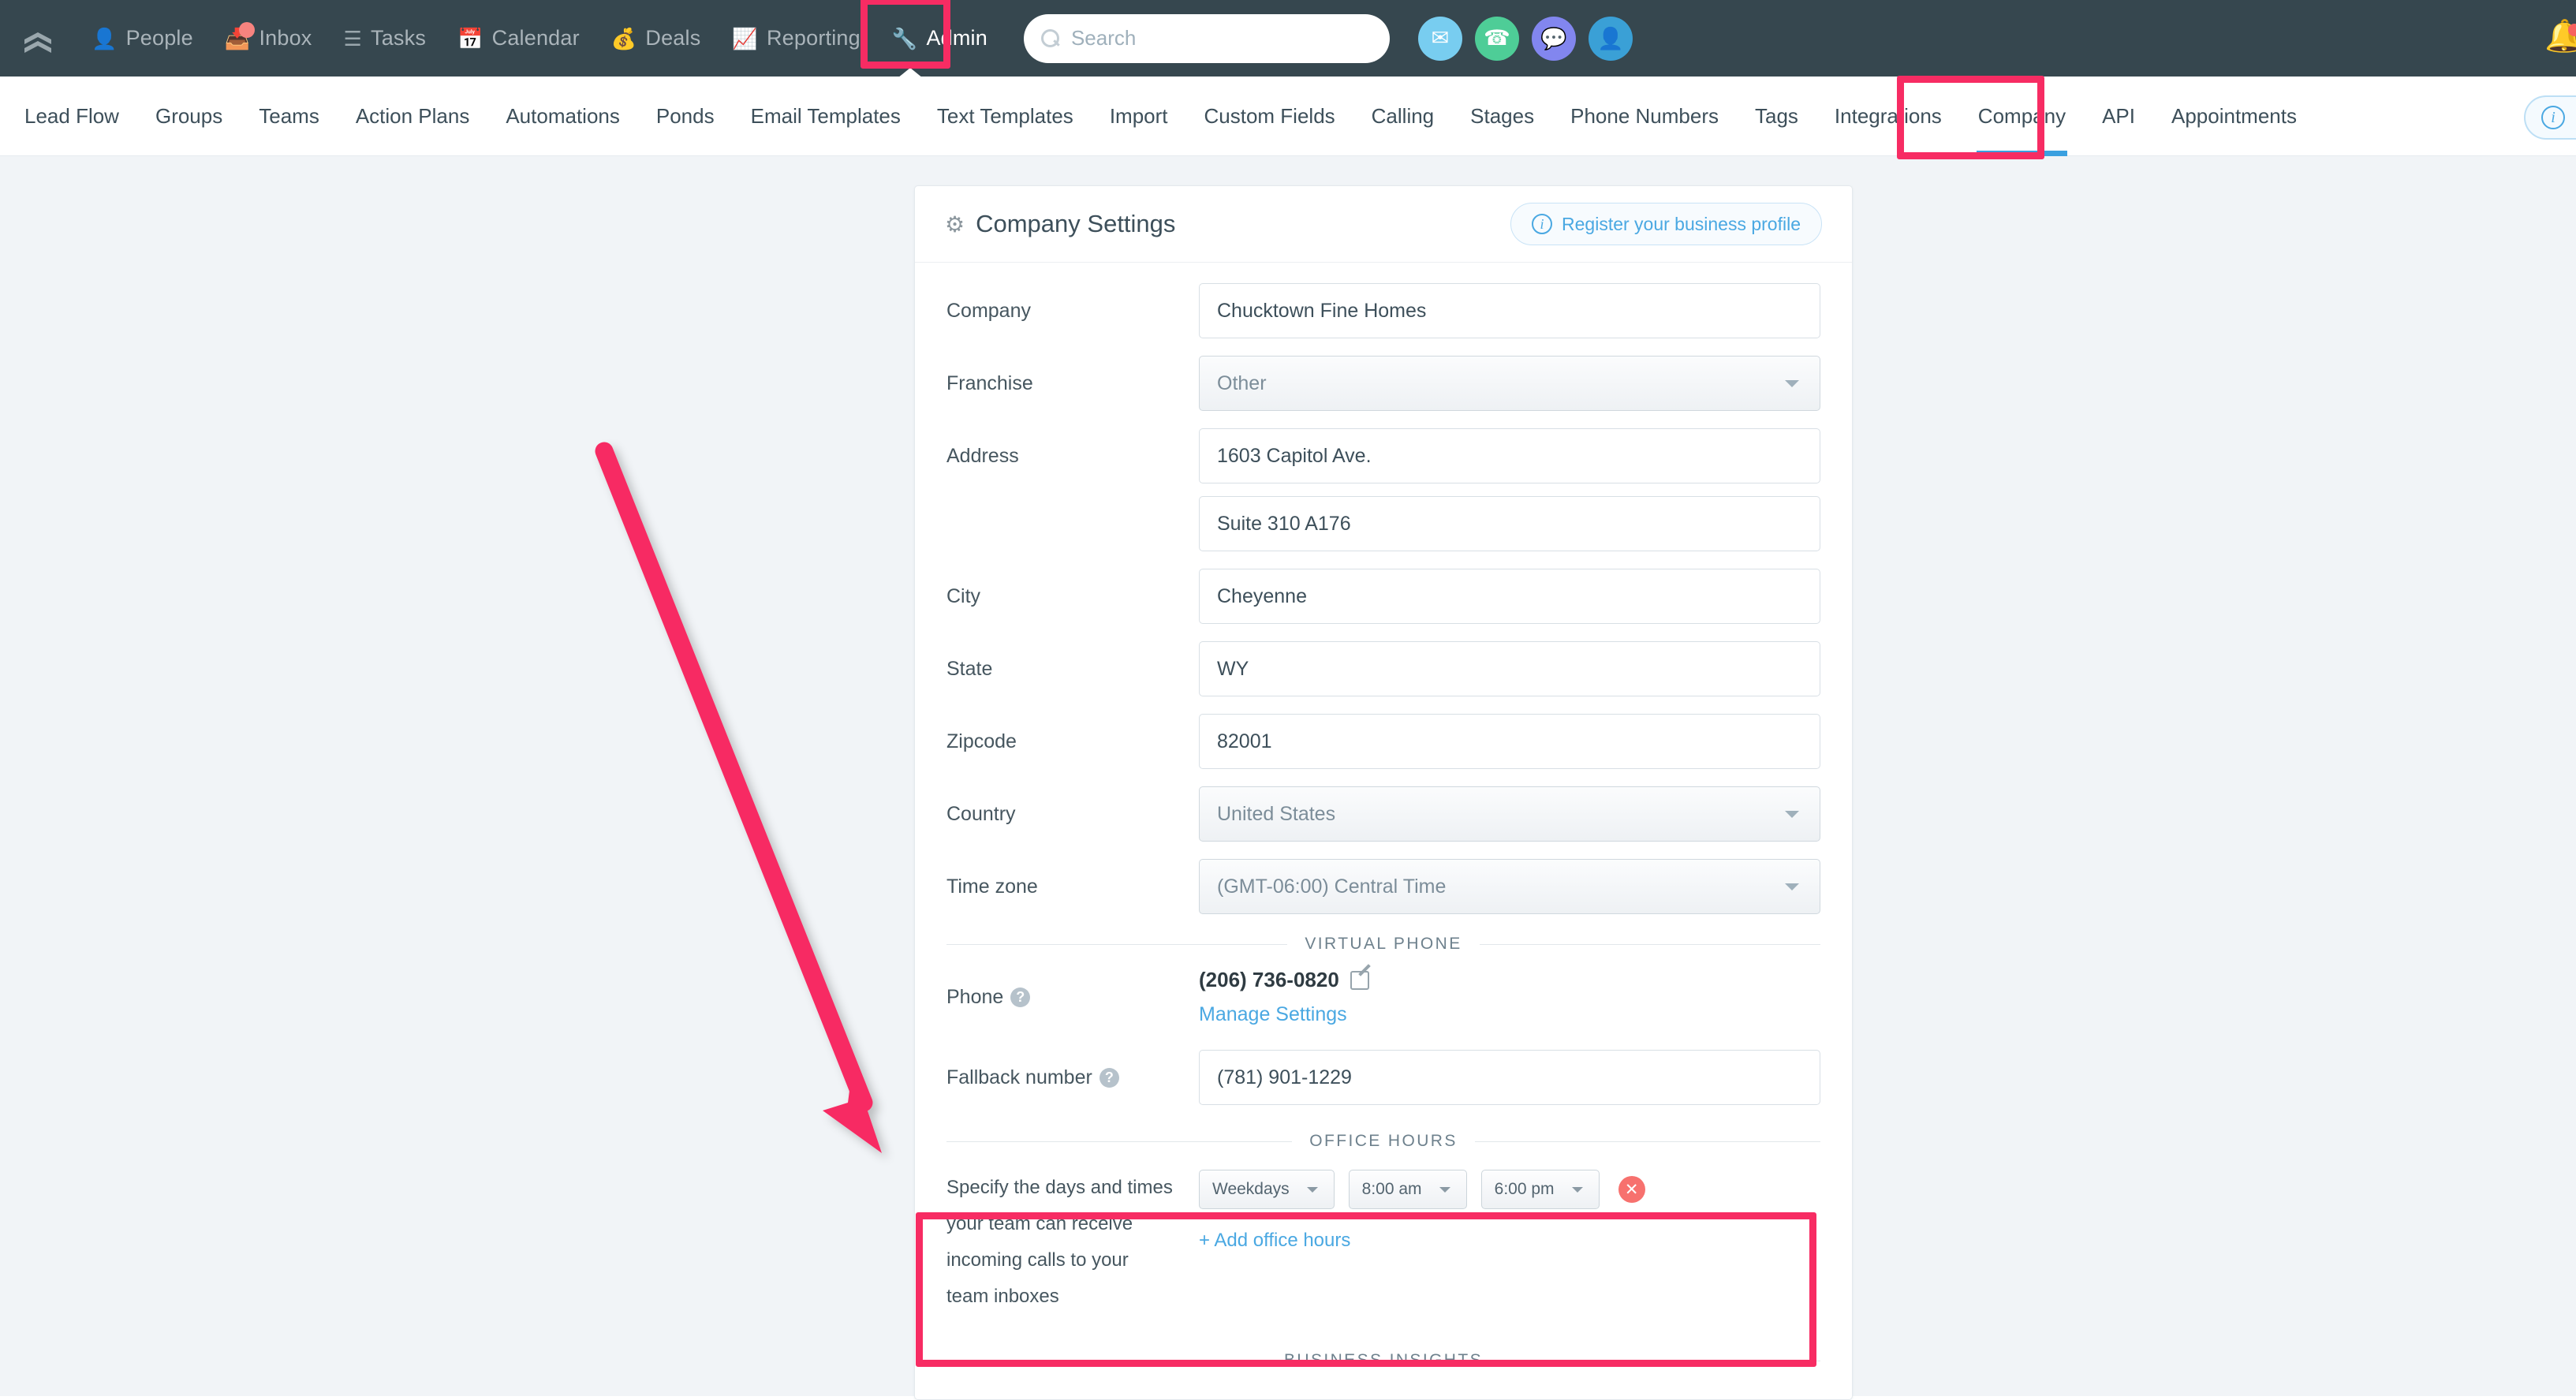 The image size is (2576, 1400). What do you see at coordinates (1383, 1141) in the screenshot?
I see `divider-label: OFFICE HOURS` at bounding box center [1383, 1141].